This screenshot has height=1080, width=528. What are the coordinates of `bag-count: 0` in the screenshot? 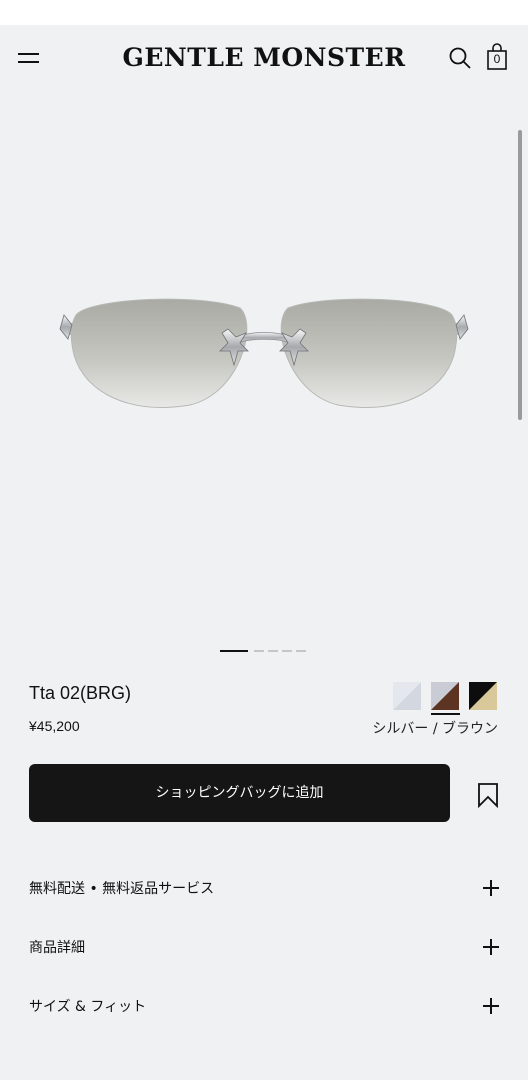 It's located at (497, 59).